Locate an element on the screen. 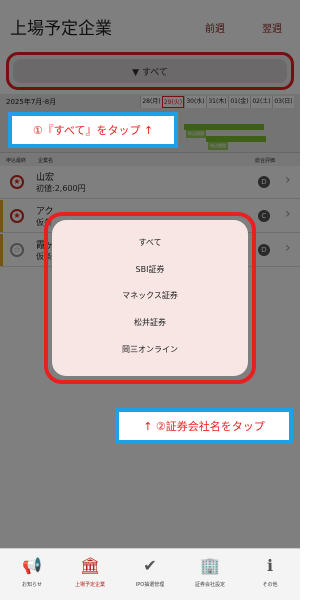 Image resolution: width=320 pixels, height=600 pixels. broker-icon: 🏢 is located at coordinates (210, 565).